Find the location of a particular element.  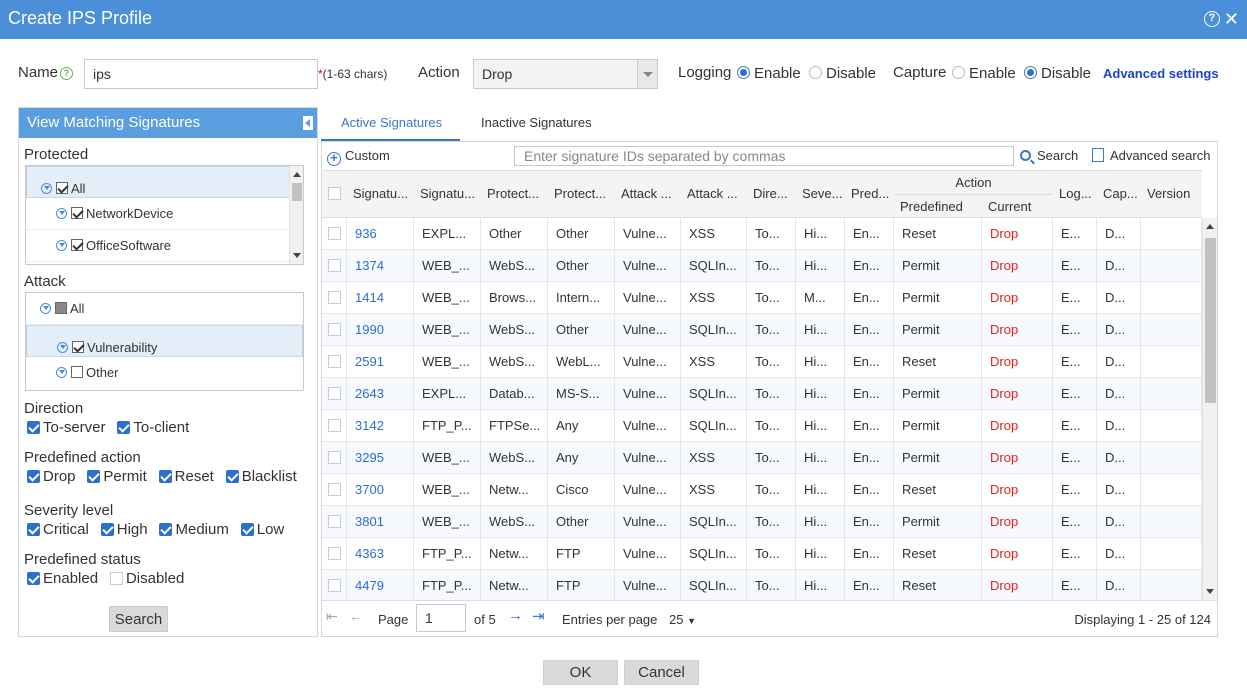

action-blacklist-option: Blacklist is located at coordinates (261, 476).